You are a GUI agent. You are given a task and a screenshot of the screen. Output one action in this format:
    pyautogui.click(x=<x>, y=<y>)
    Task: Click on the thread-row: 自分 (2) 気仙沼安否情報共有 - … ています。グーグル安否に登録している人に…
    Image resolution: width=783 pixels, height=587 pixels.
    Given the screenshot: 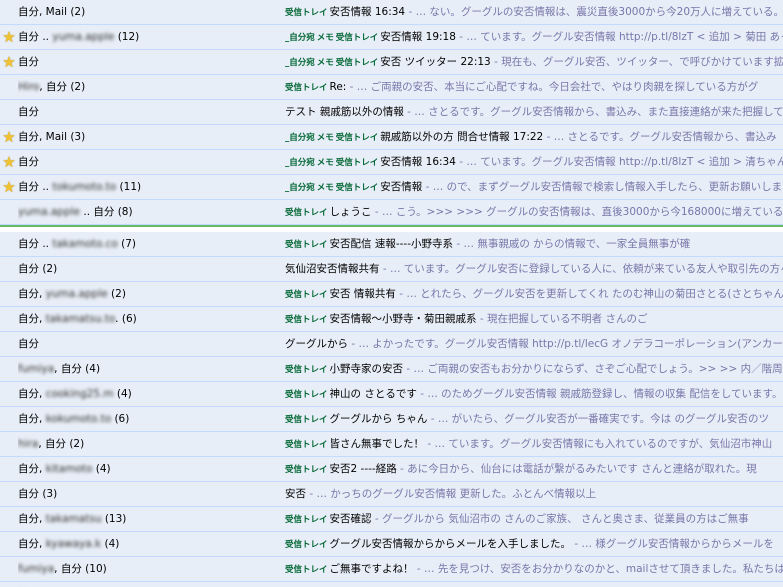 What is the action you would take?
    pyautogui.click(x=391, y=269)
    